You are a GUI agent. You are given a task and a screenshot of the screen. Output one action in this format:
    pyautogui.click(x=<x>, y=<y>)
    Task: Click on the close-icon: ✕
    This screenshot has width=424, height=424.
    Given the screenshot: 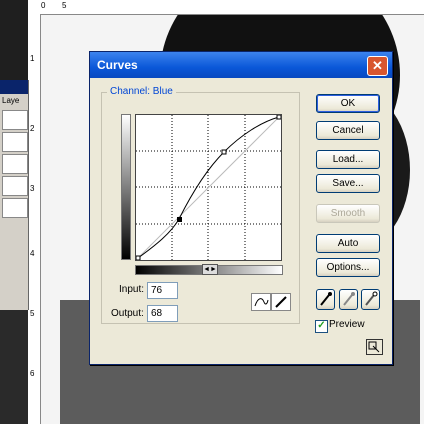 What is the action you would take?
    pyautogui.click(x=377, y=65)
    